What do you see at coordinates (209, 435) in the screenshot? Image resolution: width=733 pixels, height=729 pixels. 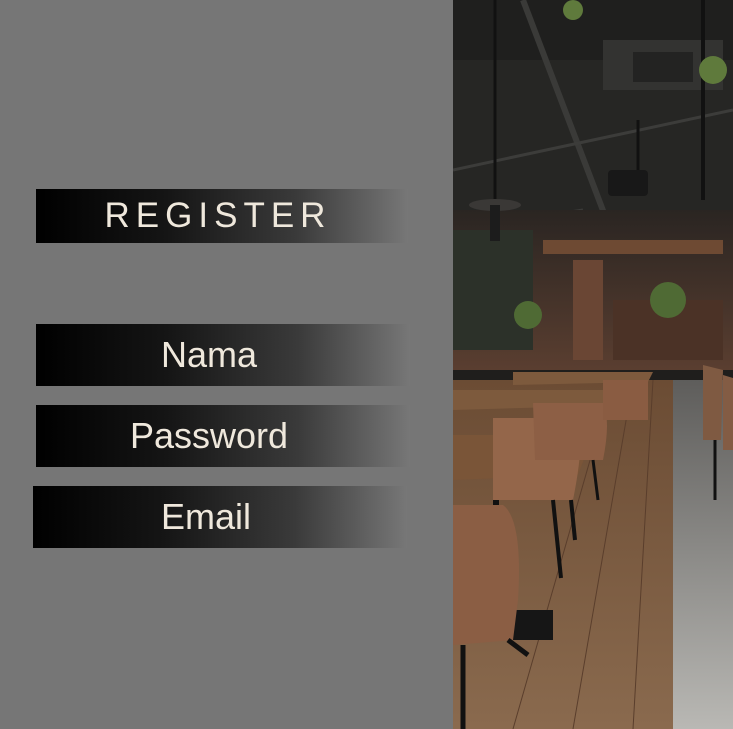 I see `password-label: Password` at bounding box center [209, 435].